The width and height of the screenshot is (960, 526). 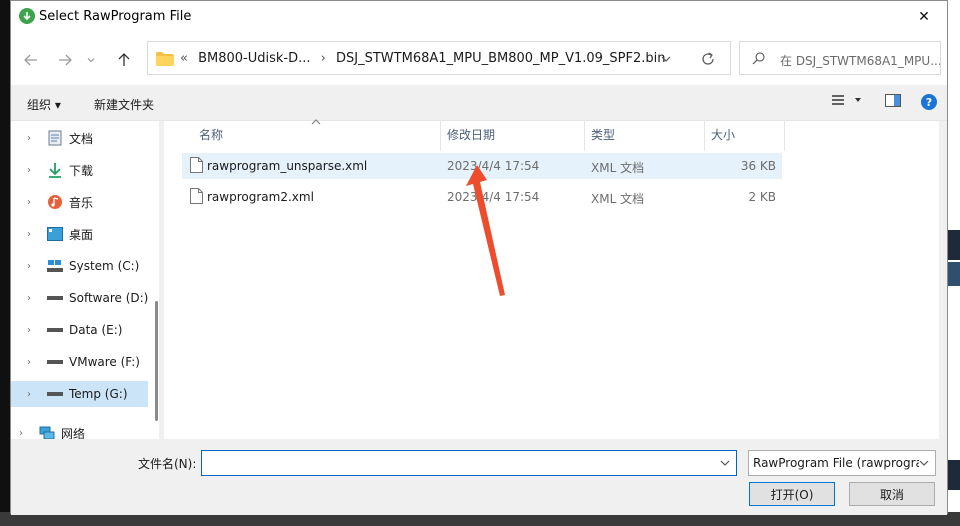 I want to click on command-bar: 组织 ▾ 新建文件夹 ?, so click(x=479, y=103).